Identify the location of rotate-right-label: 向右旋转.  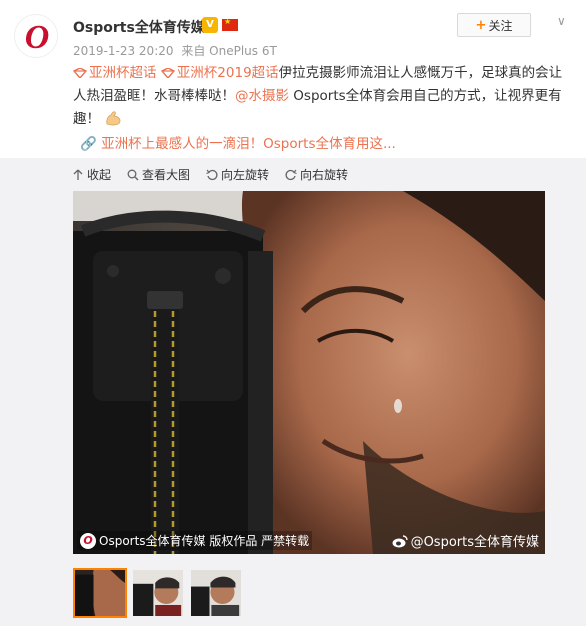
(324, 175).